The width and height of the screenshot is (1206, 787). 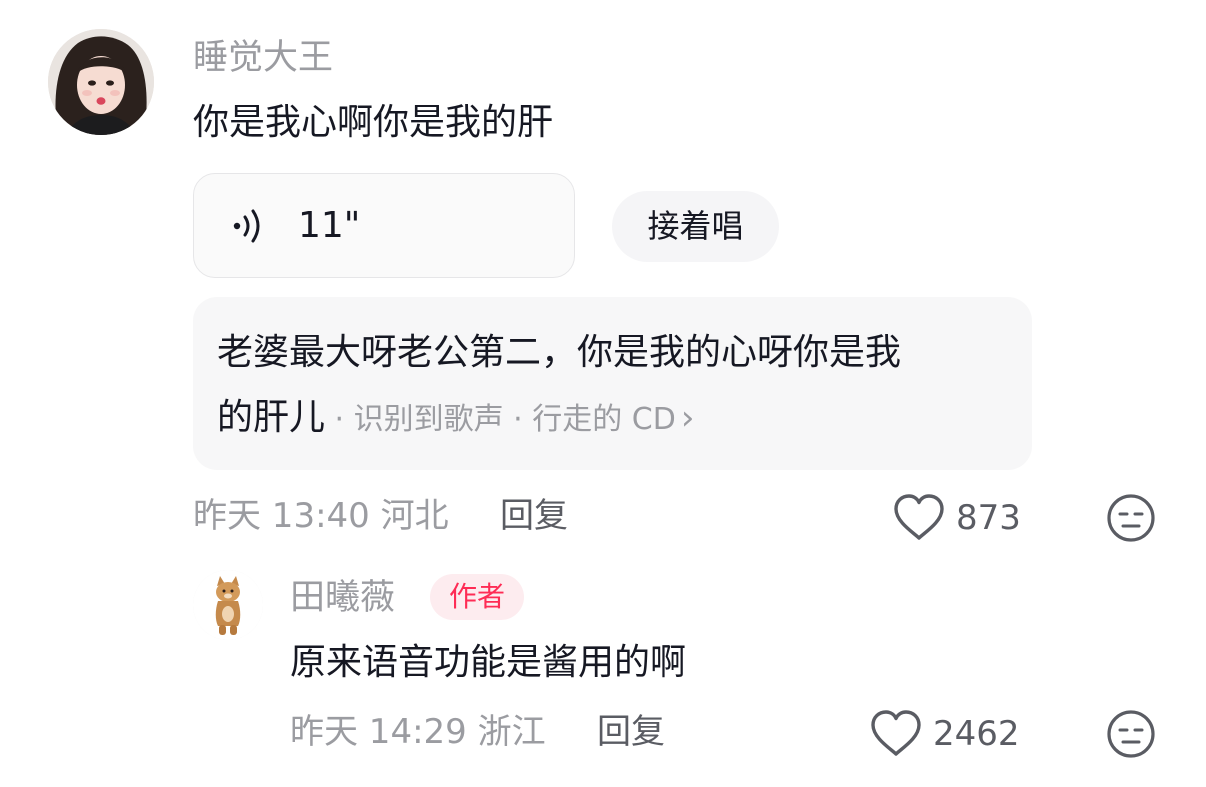 What do you see at coordinates (695, 226) in the screenshot?
I see `sing-along-button: 接着唱` at bounding box center [695, 226].